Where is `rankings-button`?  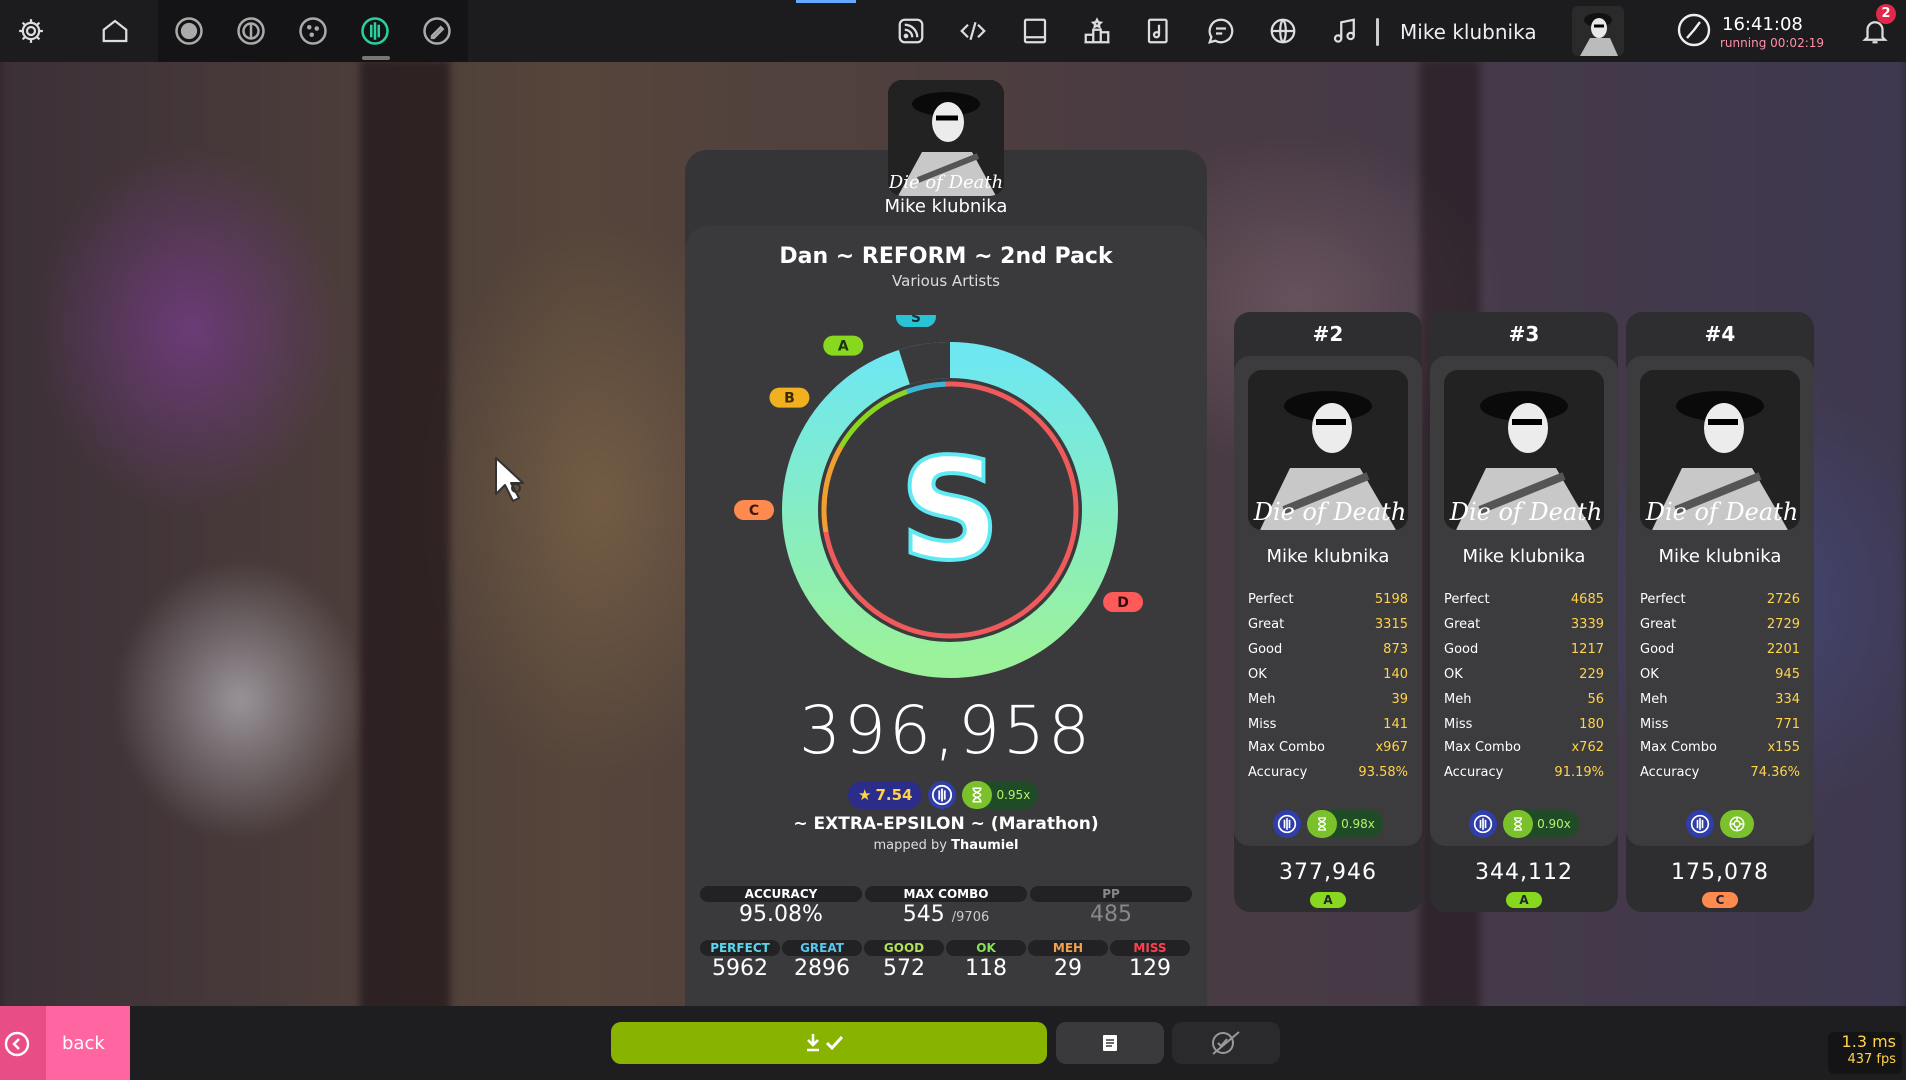
rankings-button is located at coordinates (1097, 31).